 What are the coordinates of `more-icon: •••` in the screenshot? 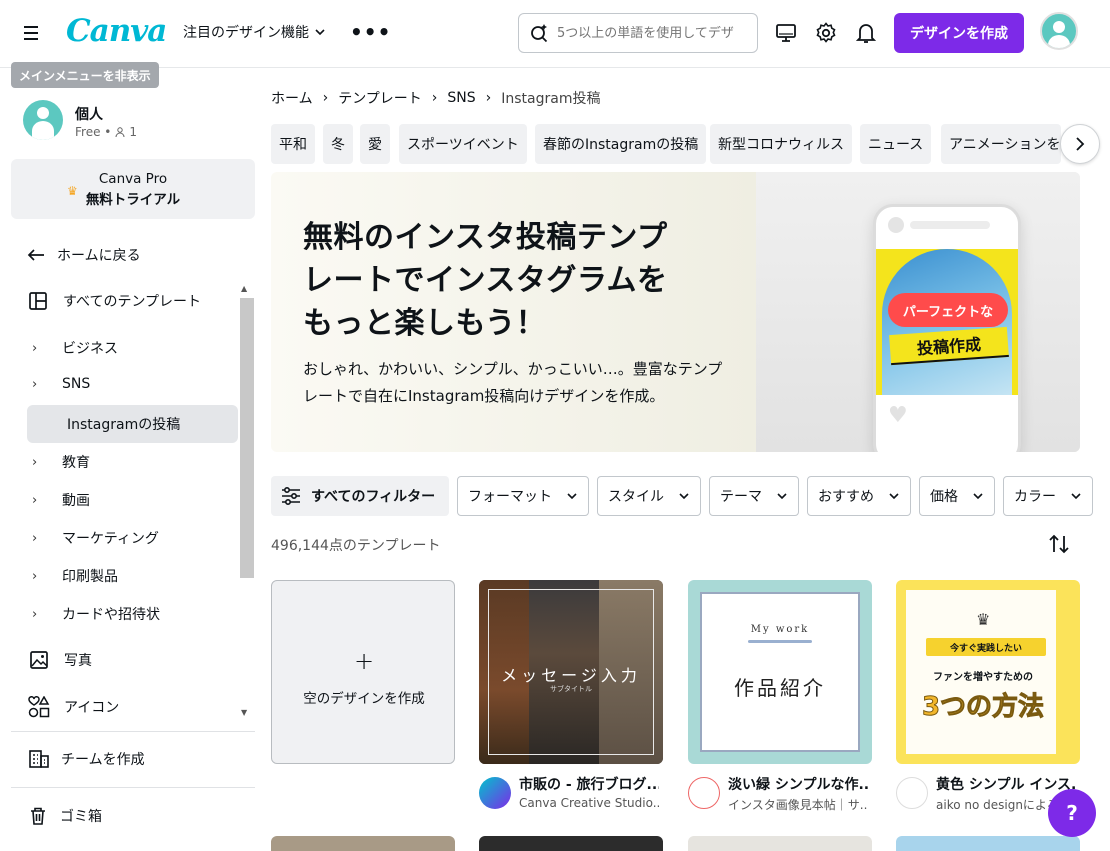 It's located at (370, 32).